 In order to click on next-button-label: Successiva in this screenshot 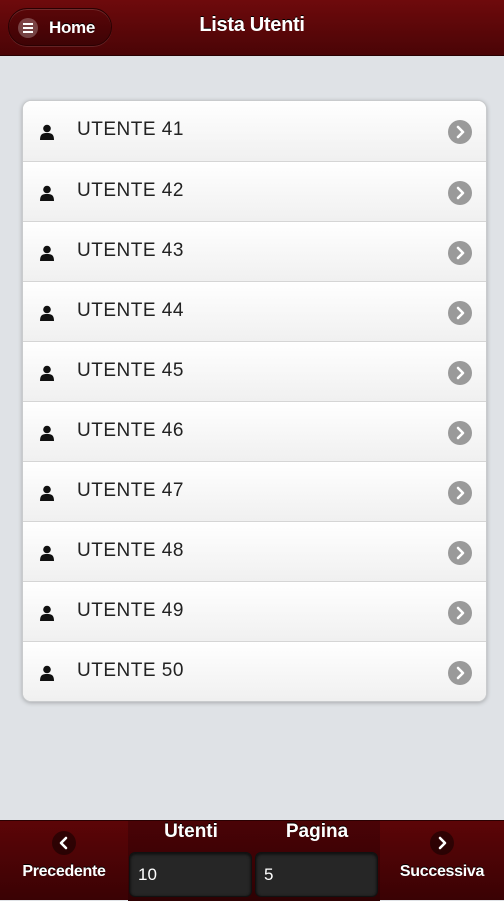, I will do `click(442, 871)`.